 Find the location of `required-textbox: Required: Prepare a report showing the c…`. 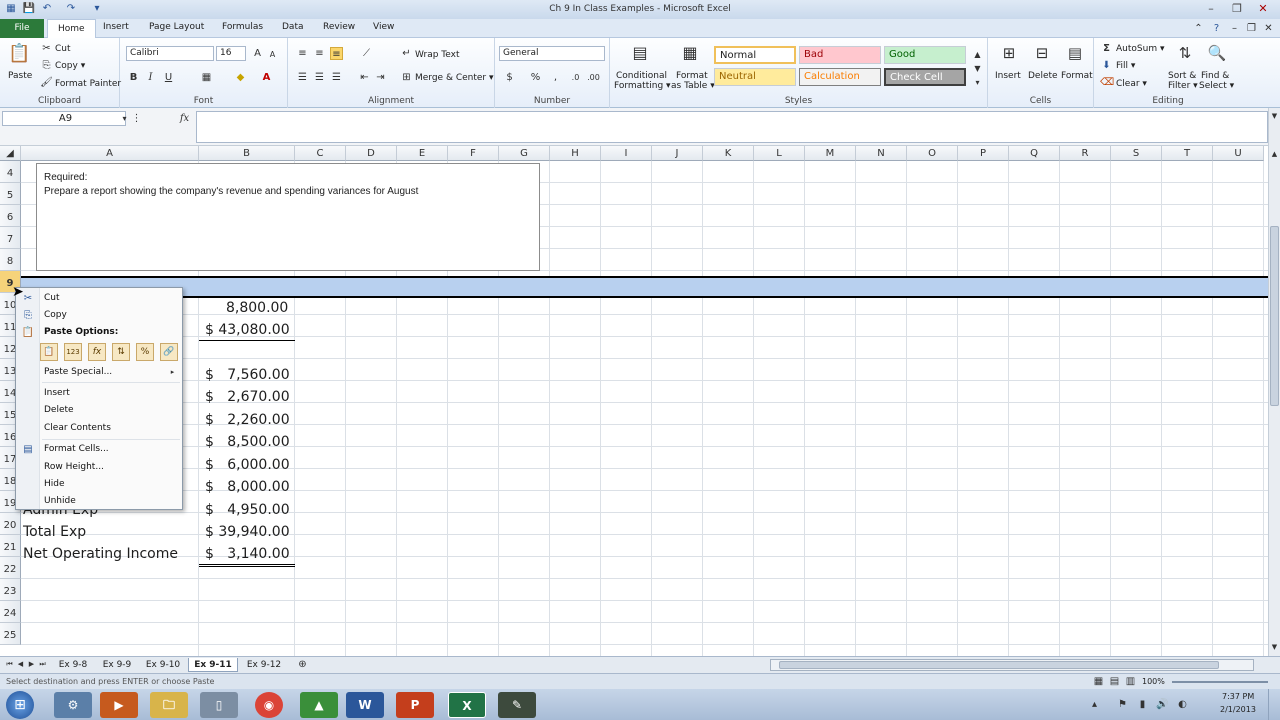

required-textbox: Required: Prepare a report showing the c… is located at coordinates (288, 217).